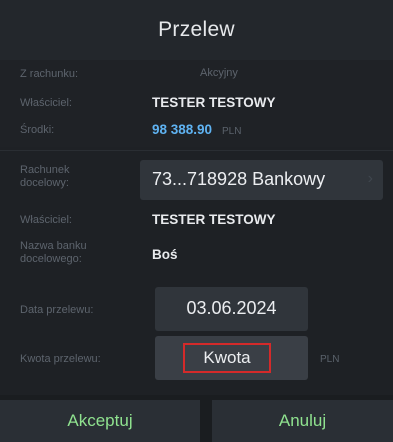 The image size is (393, 442). I want to click on date-value: 03.06.2024, so click(231, 308).